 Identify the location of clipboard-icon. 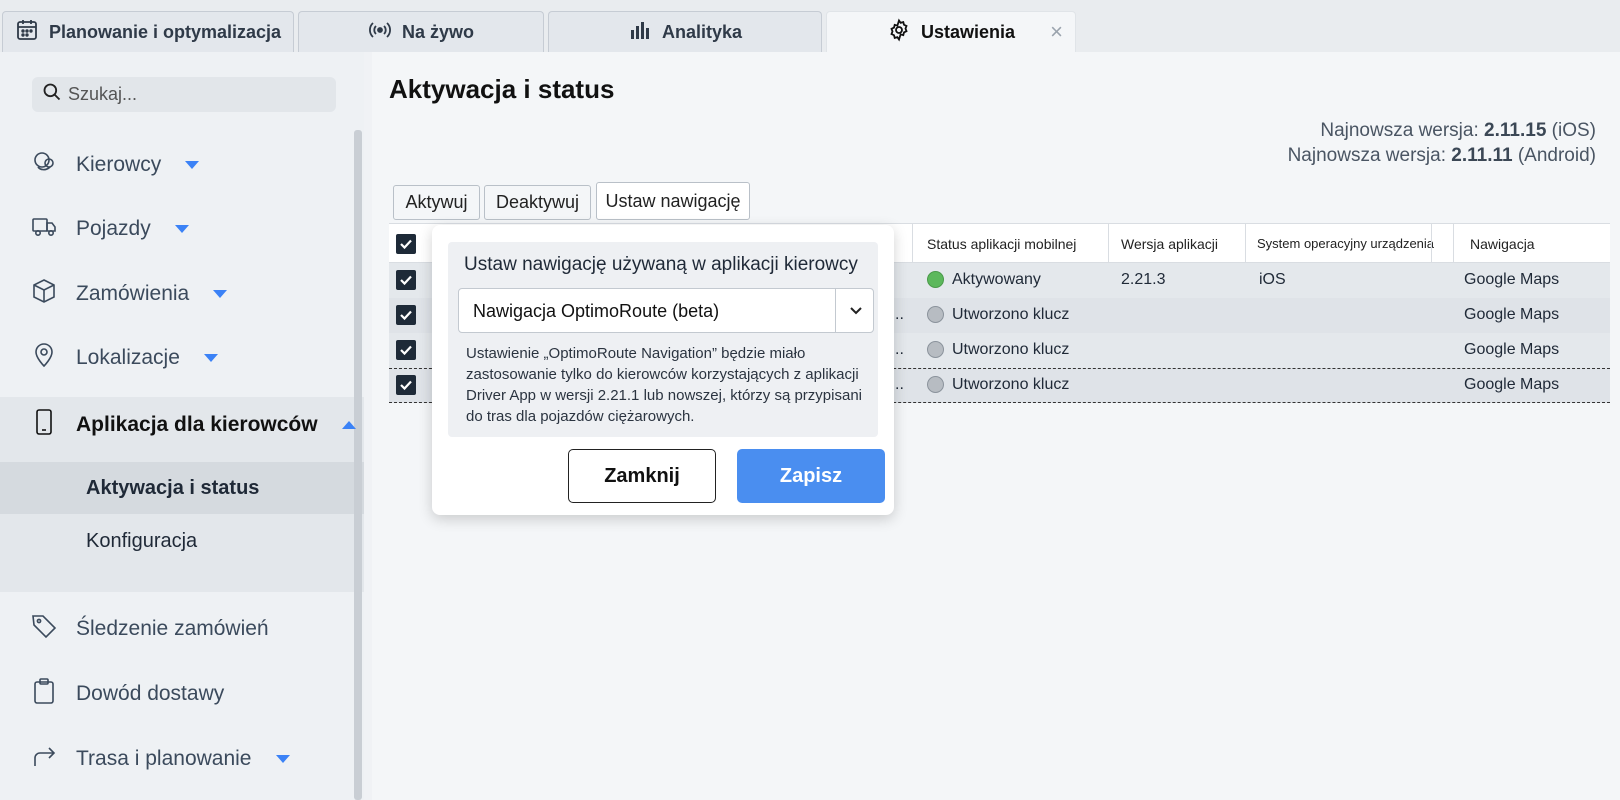
(44, 694).